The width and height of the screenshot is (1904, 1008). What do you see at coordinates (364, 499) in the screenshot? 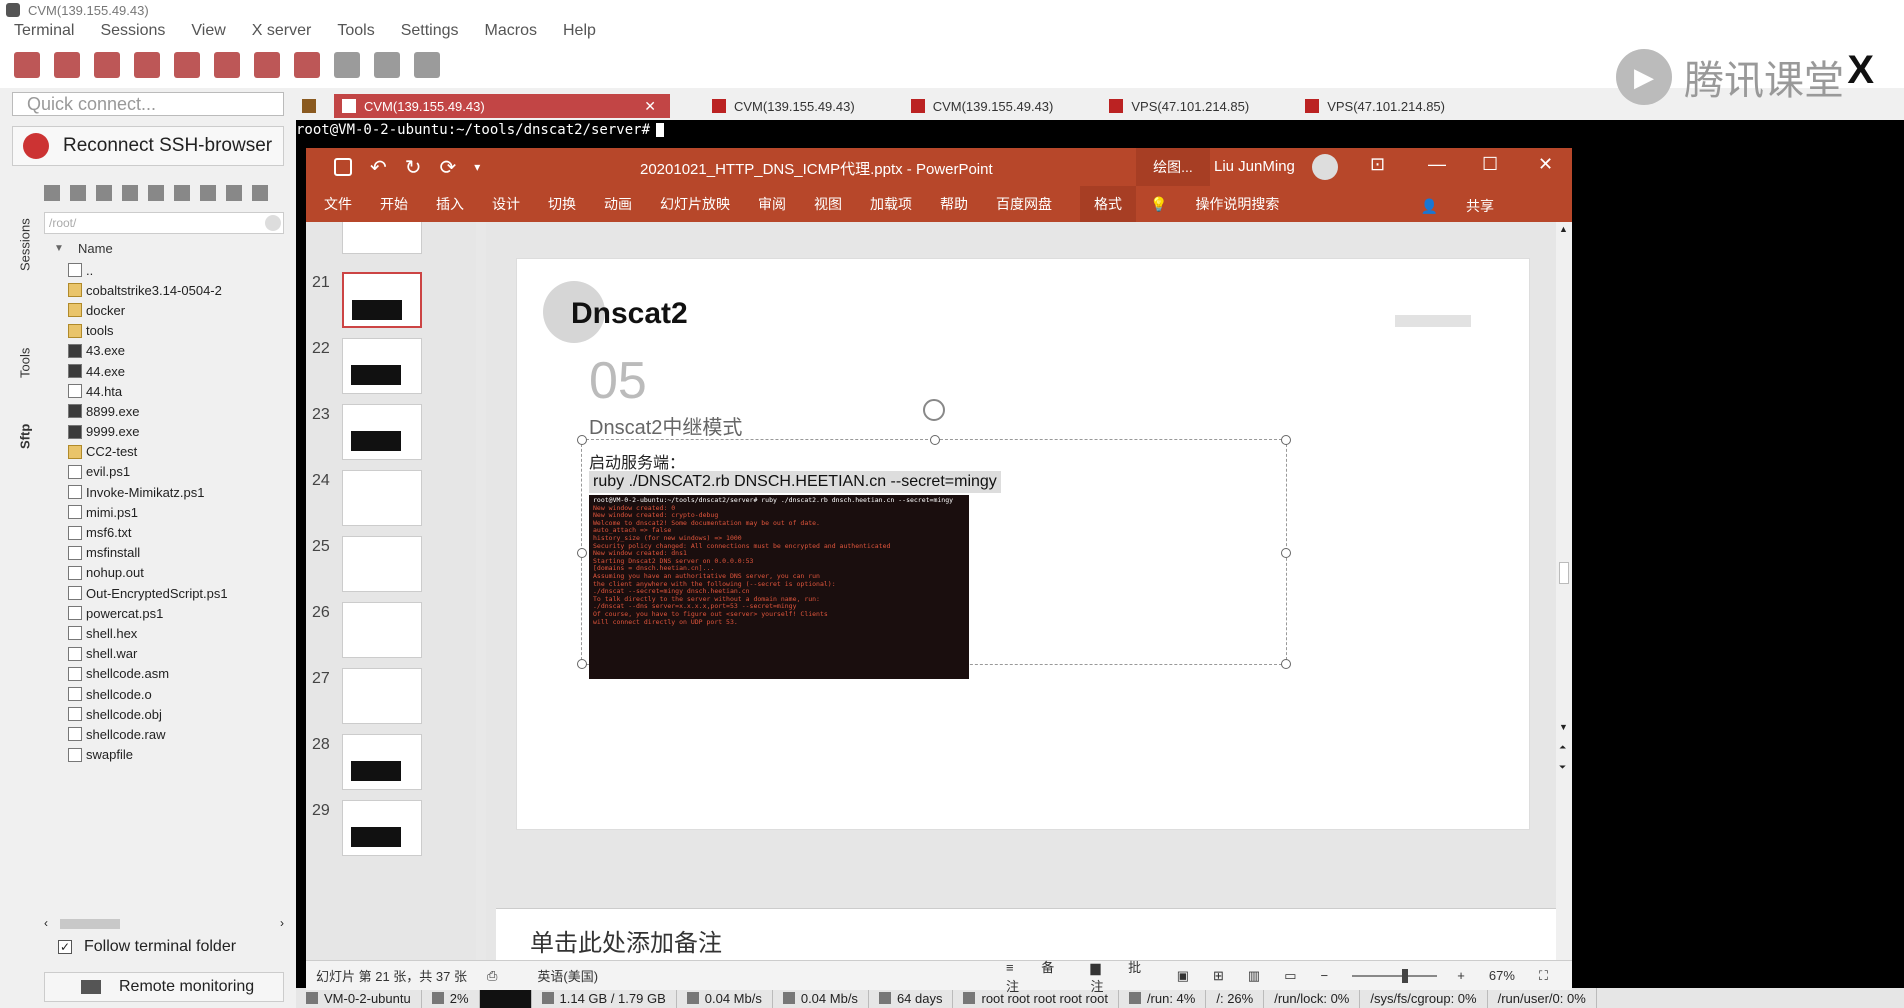
I see `slide-thumb-24: 24` at bounding box center [364, 499].